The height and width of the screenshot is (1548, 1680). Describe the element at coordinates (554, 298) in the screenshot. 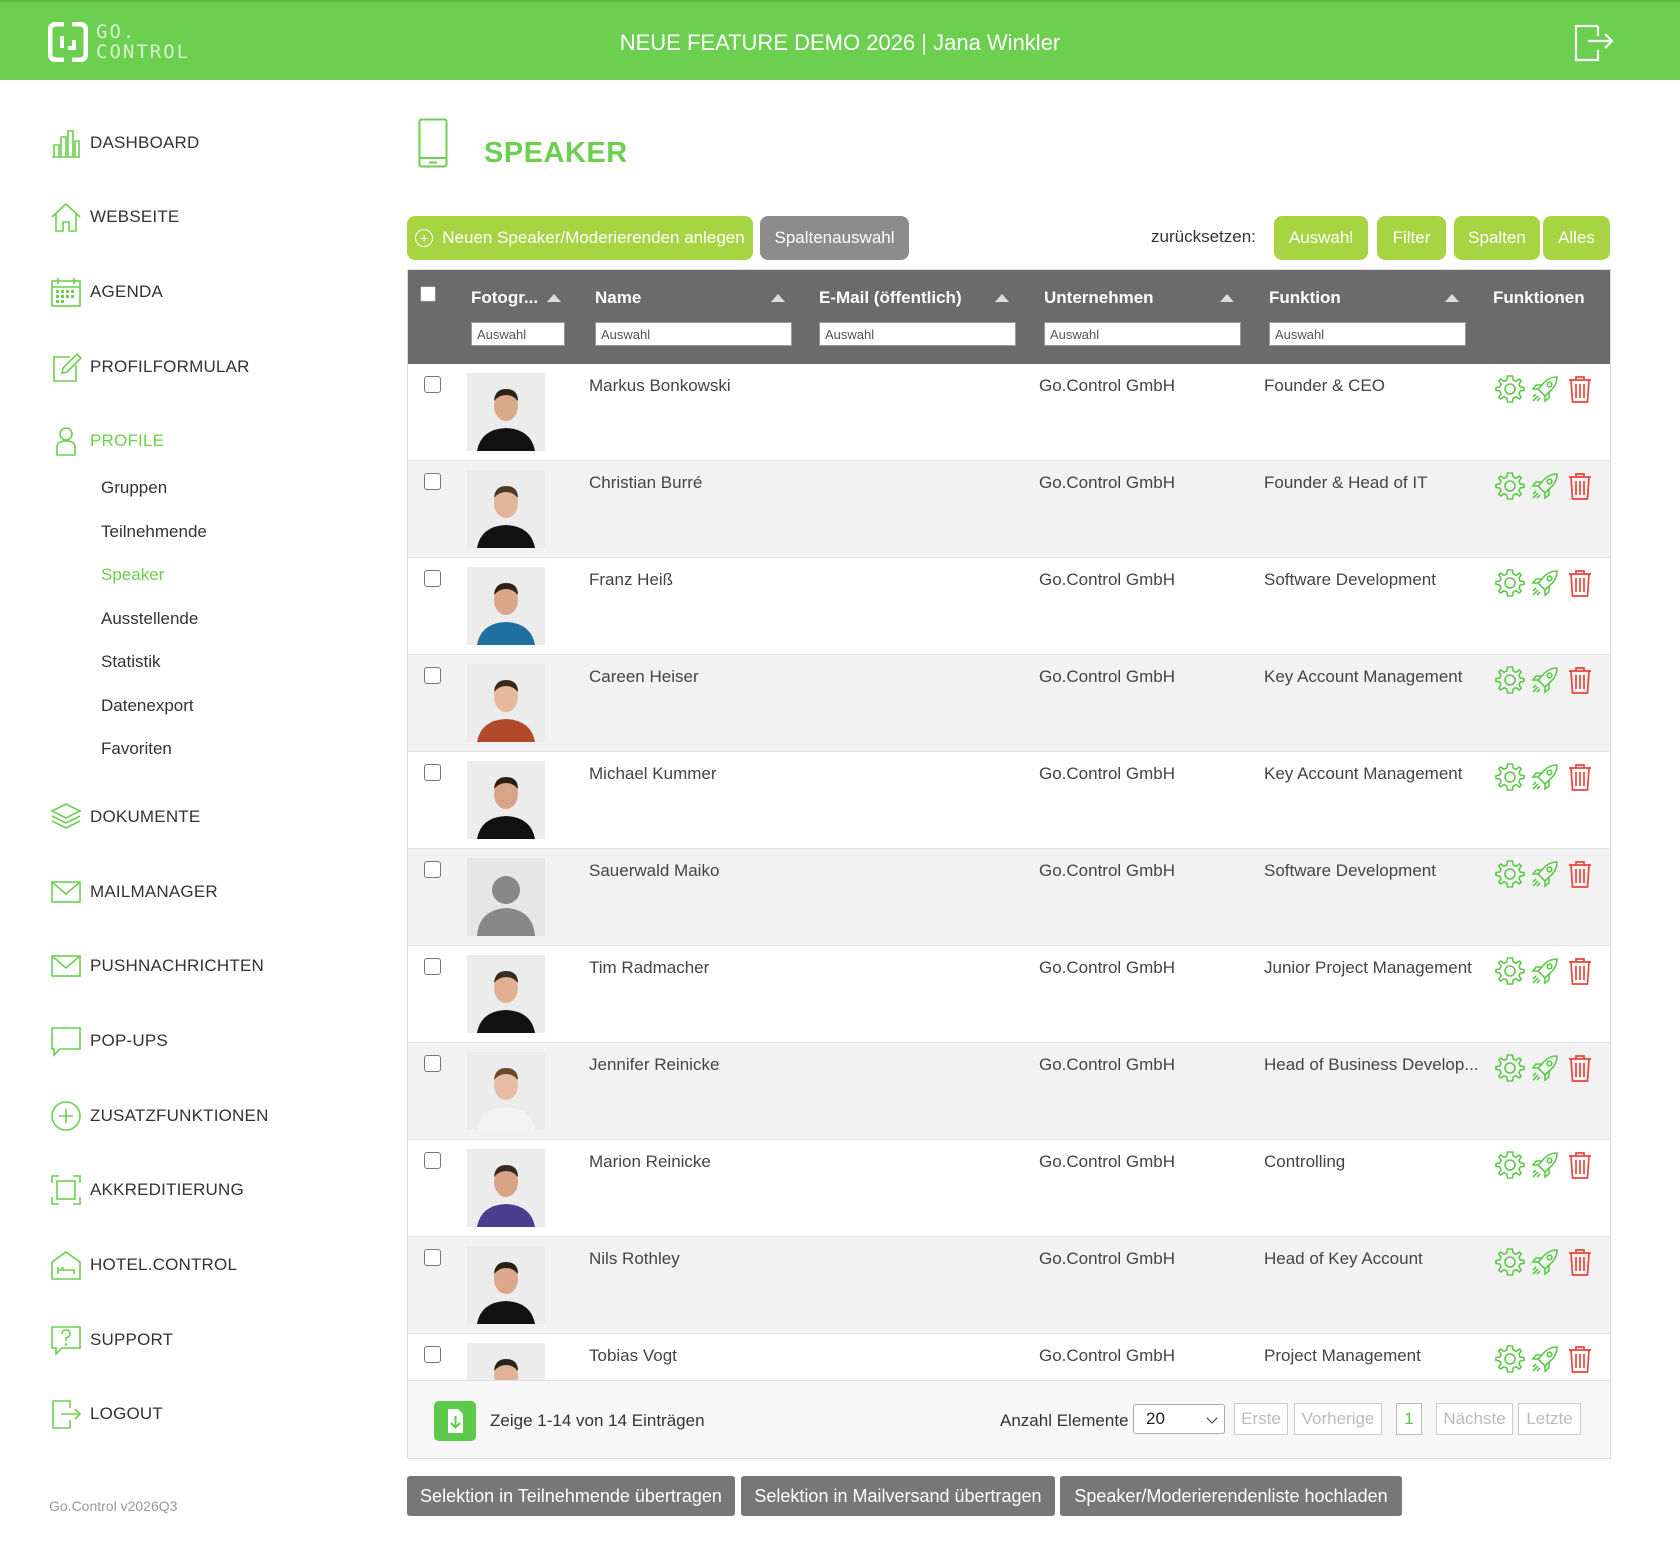

I see `sort-photo-icon` at that location.